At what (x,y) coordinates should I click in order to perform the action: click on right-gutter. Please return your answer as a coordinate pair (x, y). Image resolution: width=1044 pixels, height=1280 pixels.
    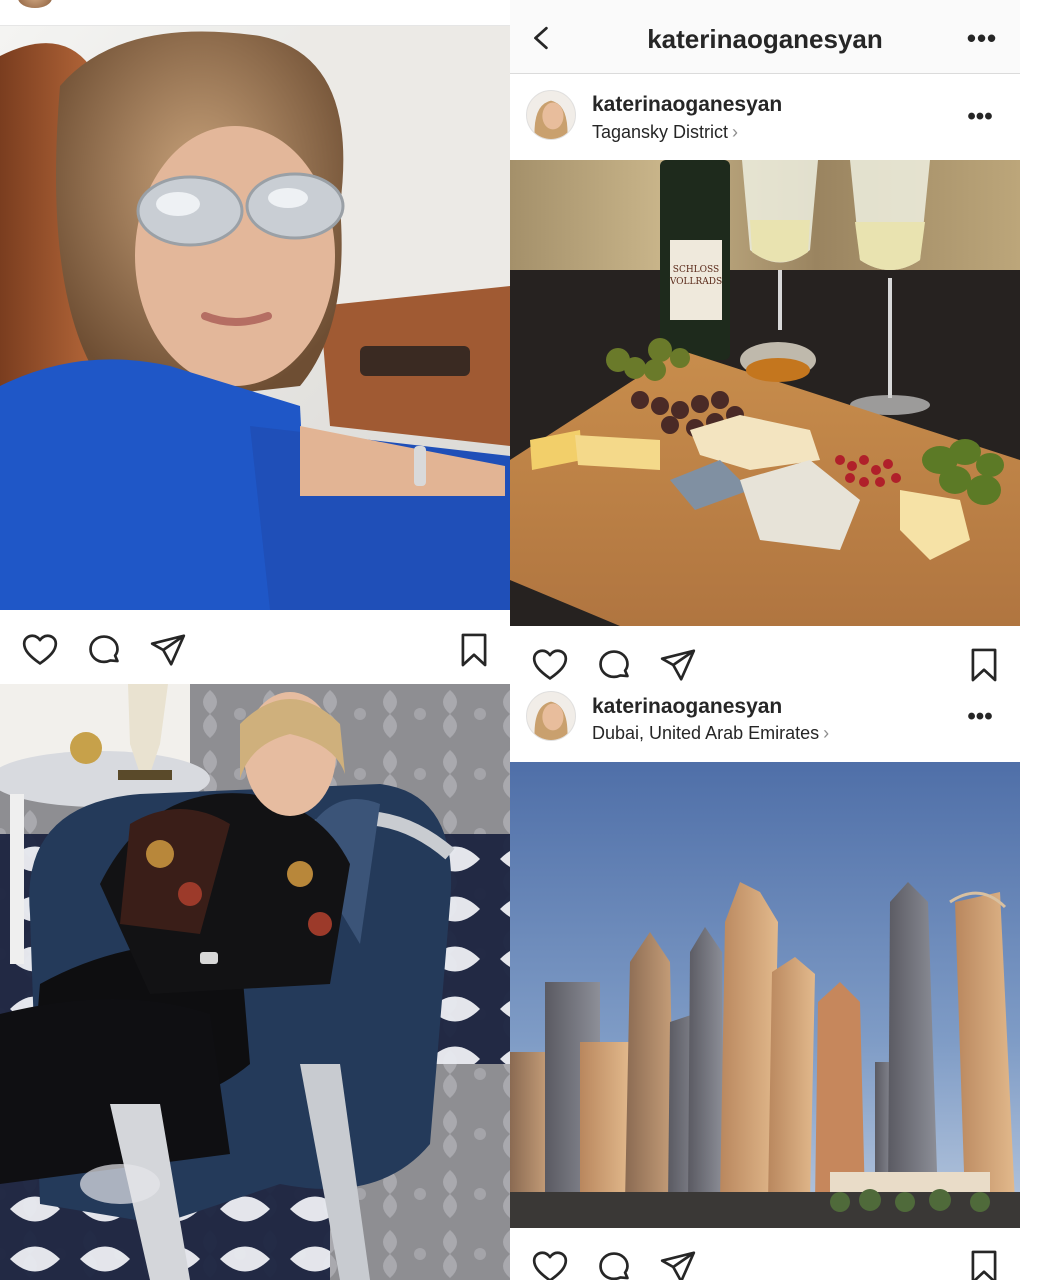
    Looking at the image, I should click on (1032, 640).